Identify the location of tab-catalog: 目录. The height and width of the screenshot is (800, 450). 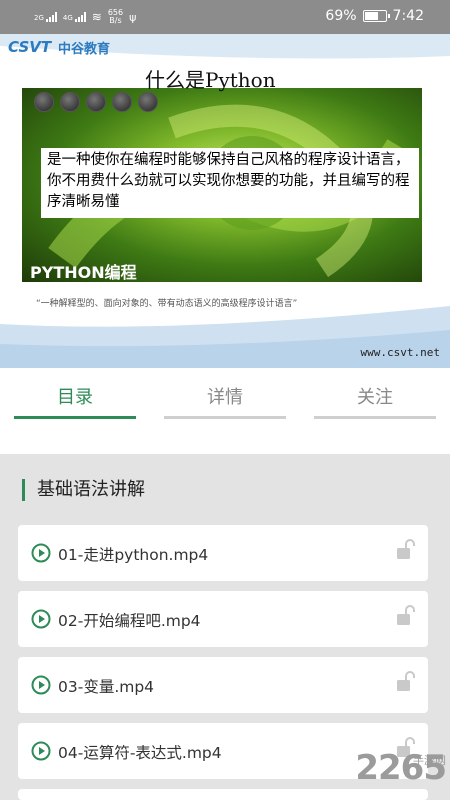
(75, 395).